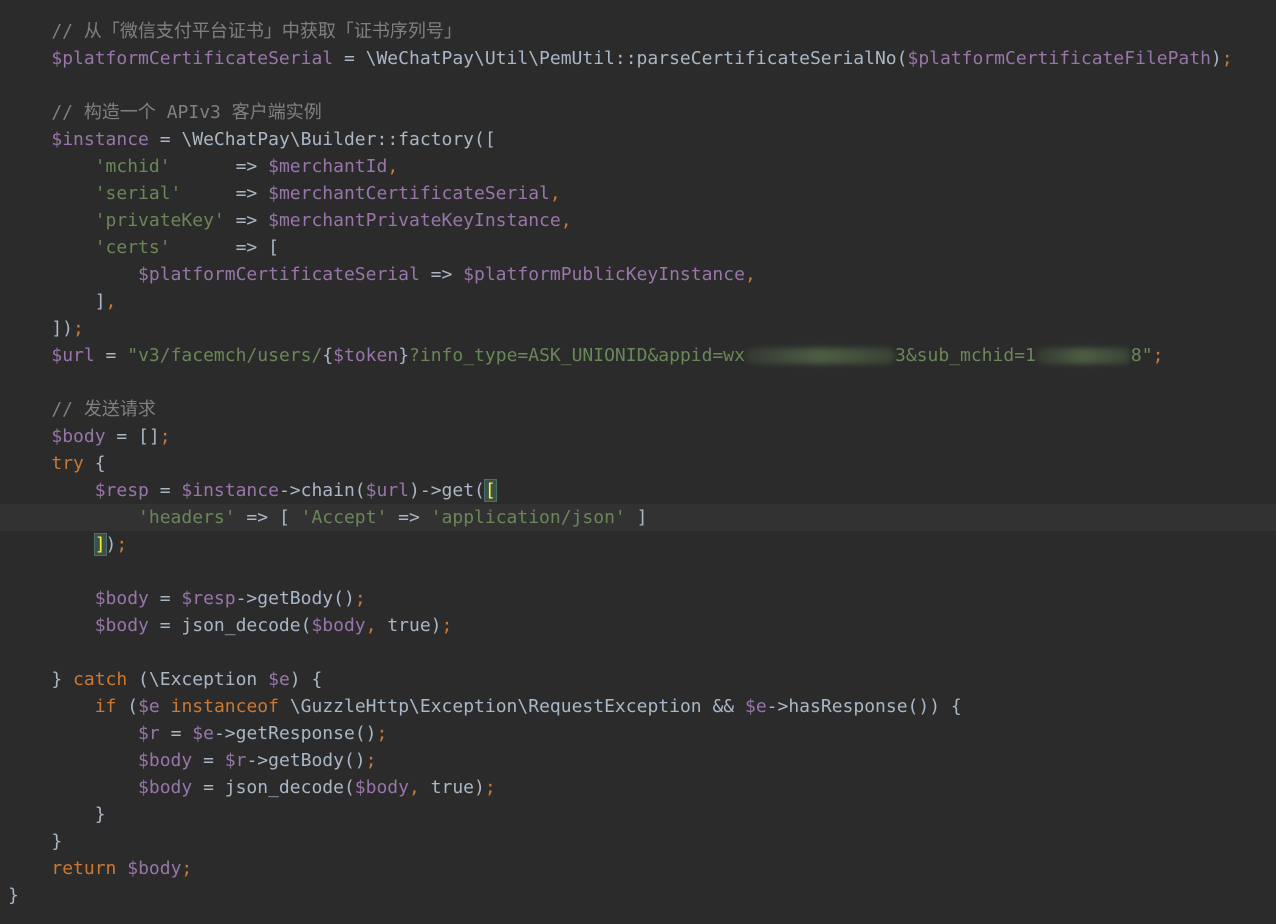 Image resolution: width=1276 pixels, height=924 pixels. What do you see at coordinates (1141, 355) in the screenshot?
I see `code-token-str: 8"` at bounding box center [1141, 355].